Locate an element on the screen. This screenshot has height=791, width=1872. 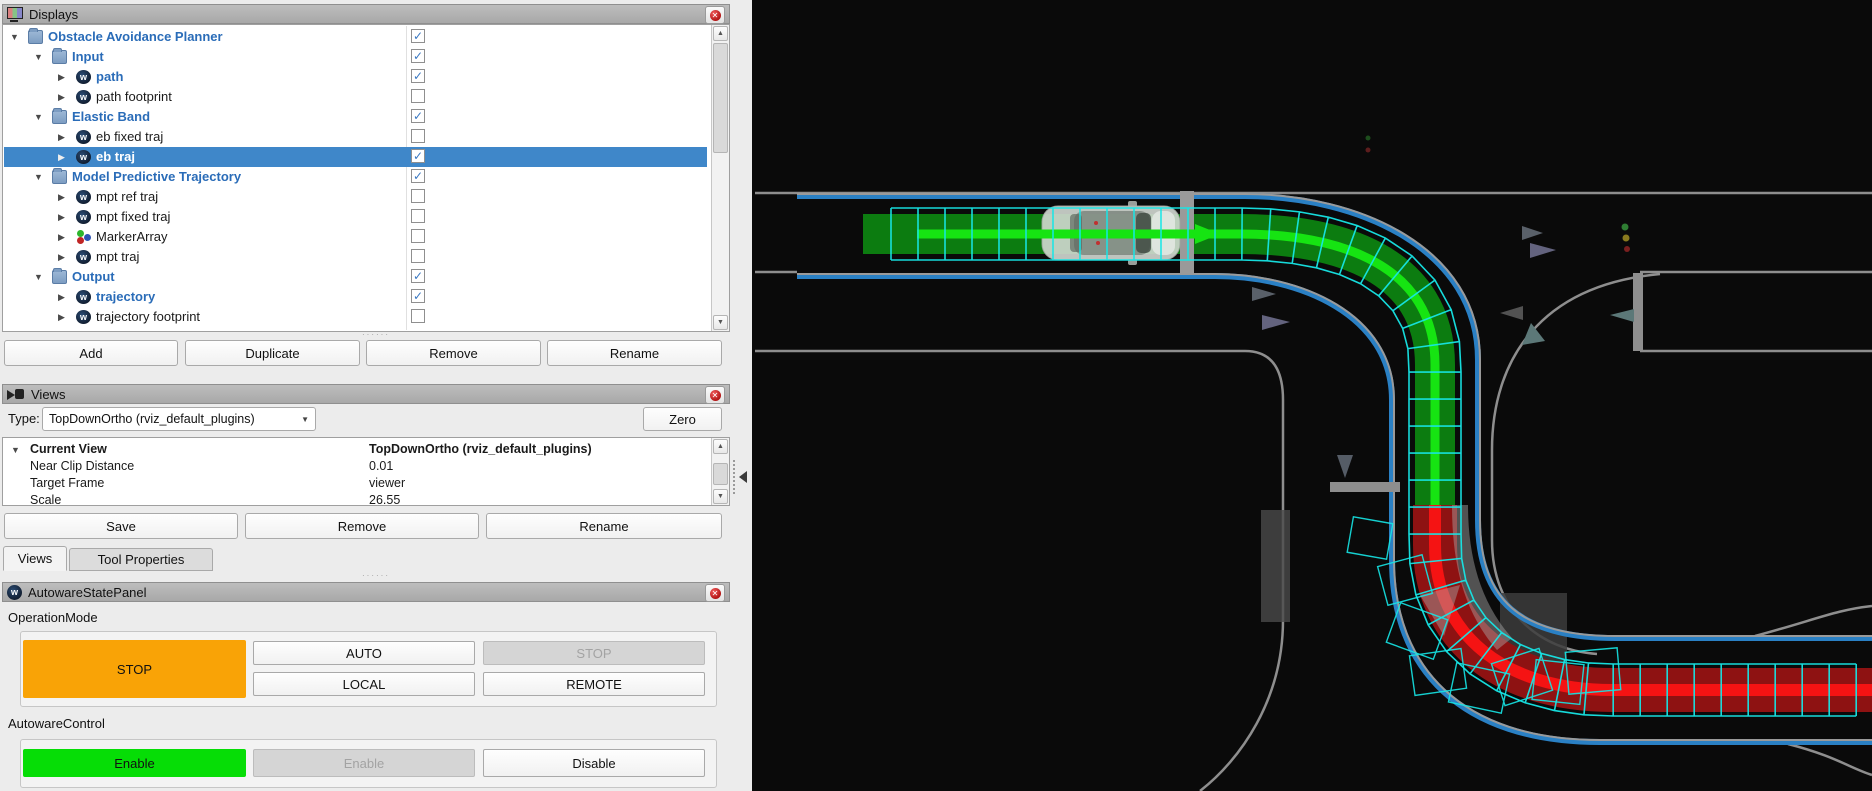
view-table-scrollbar: ▲ ▼ is located at coordinates (720, 471).